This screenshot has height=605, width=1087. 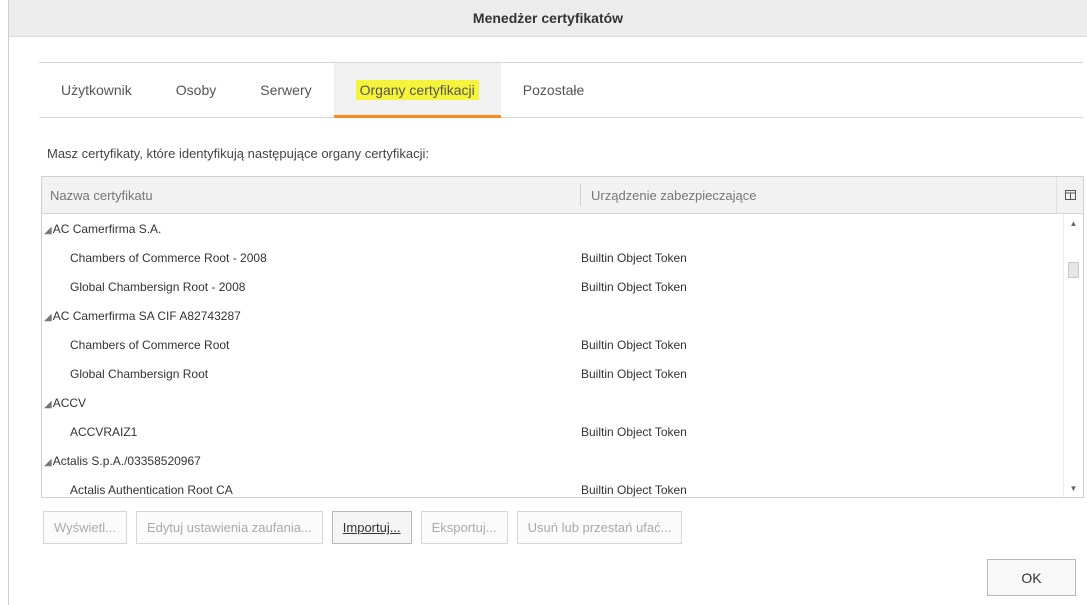 I want to click on tab-label: Pozostałe, so click(x=553, y=90).